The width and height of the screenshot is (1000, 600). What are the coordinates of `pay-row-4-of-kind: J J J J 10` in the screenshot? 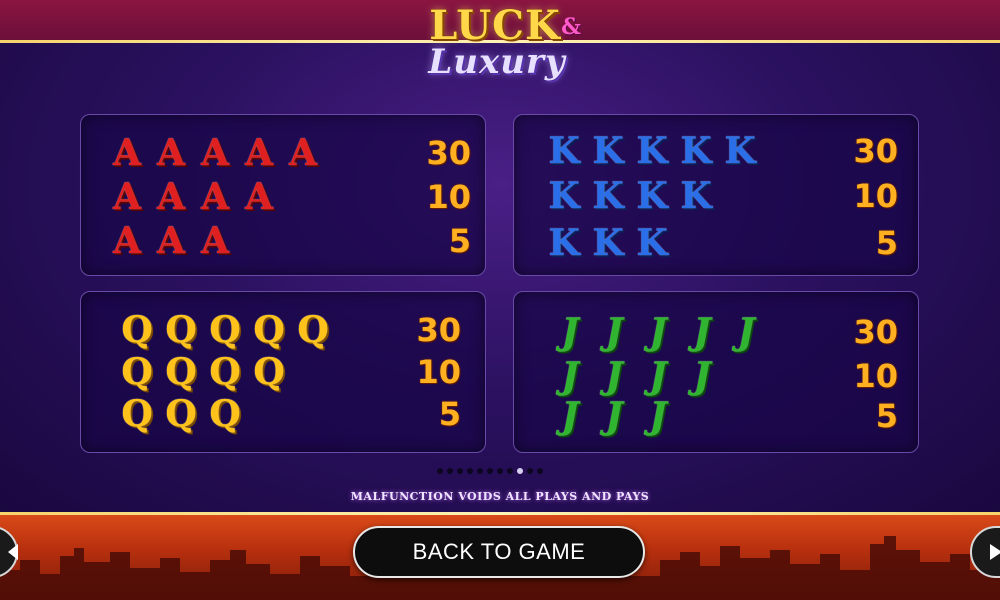 It's located at (716, 376).